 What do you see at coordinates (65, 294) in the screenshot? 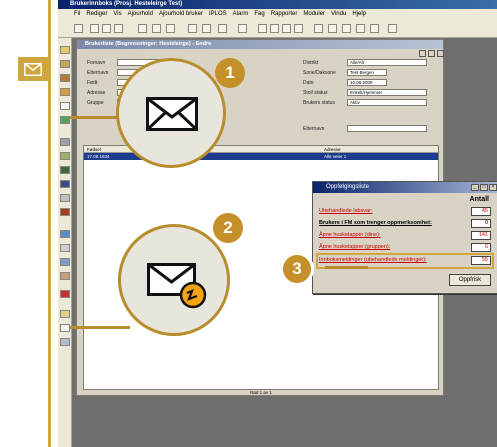
I see `alert-icon` at bounding box center [65, 294].